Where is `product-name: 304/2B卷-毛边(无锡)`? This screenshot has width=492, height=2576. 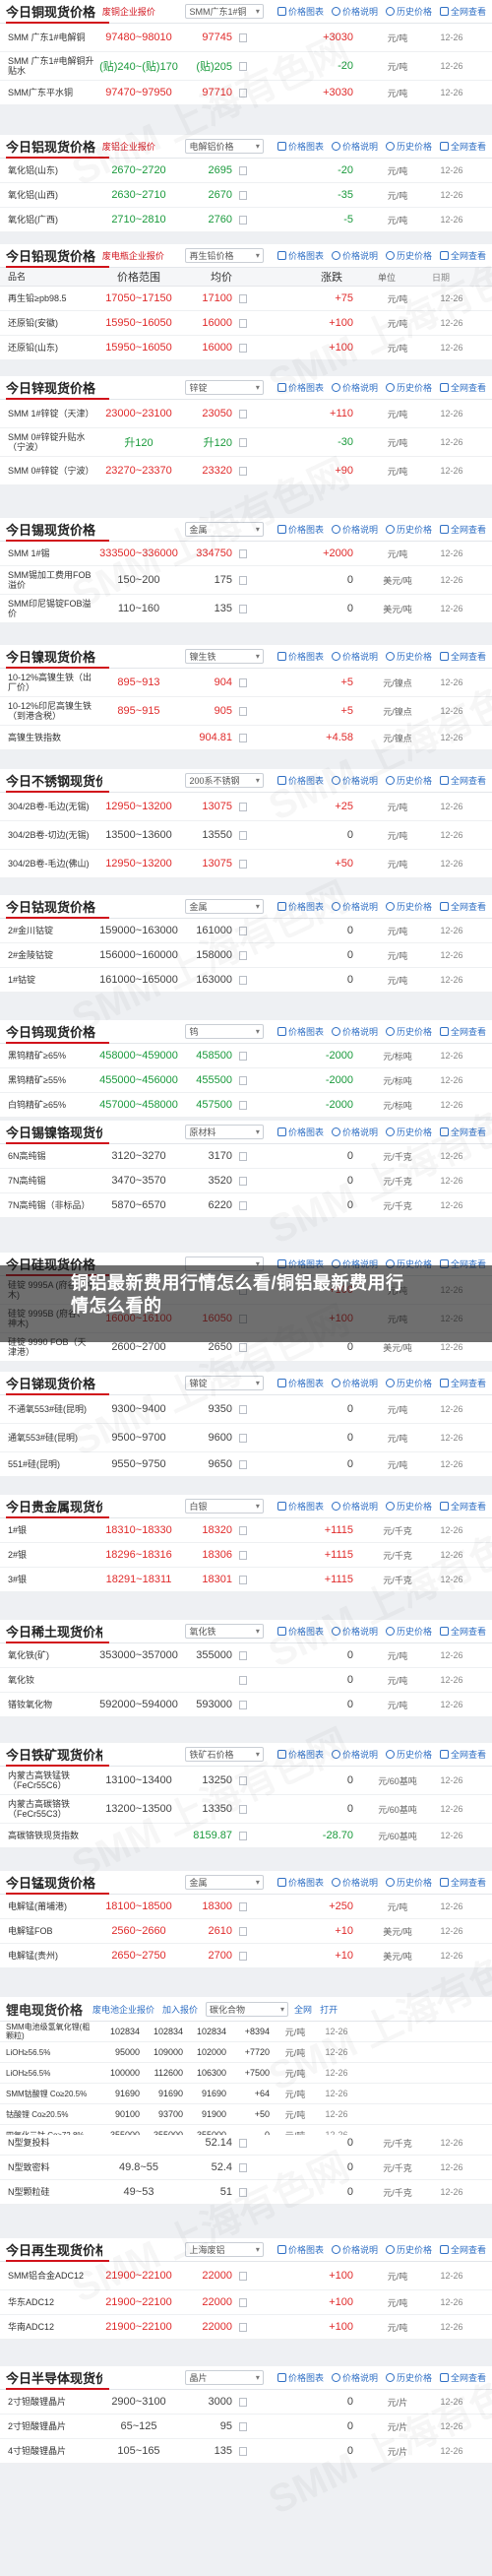
product-name: 304/2B卷-毛边(无锡) is located at coordinates (51, 806).